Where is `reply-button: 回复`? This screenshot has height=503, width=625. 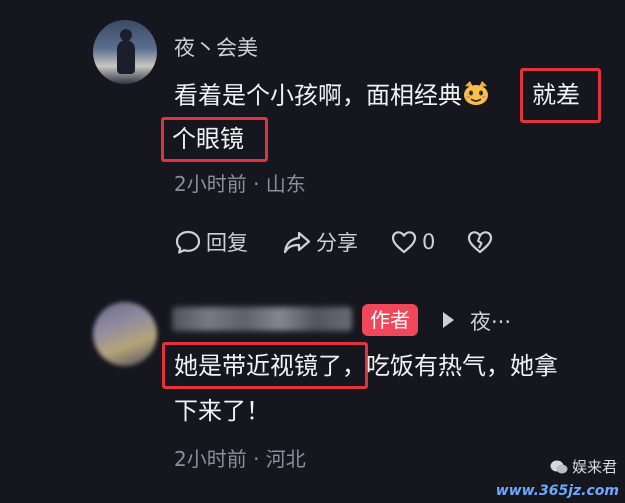
reply-button: 回复 is located at coordinates (211, 242).